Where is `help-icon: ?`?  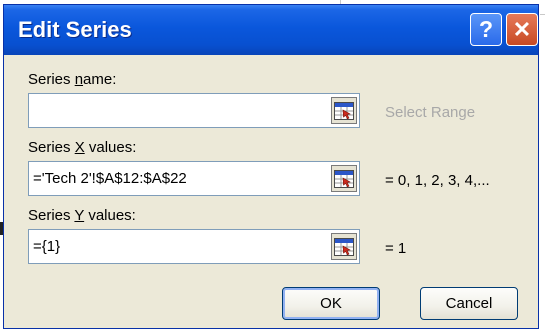 help-icon: ? is located at coordinates (486, 29).